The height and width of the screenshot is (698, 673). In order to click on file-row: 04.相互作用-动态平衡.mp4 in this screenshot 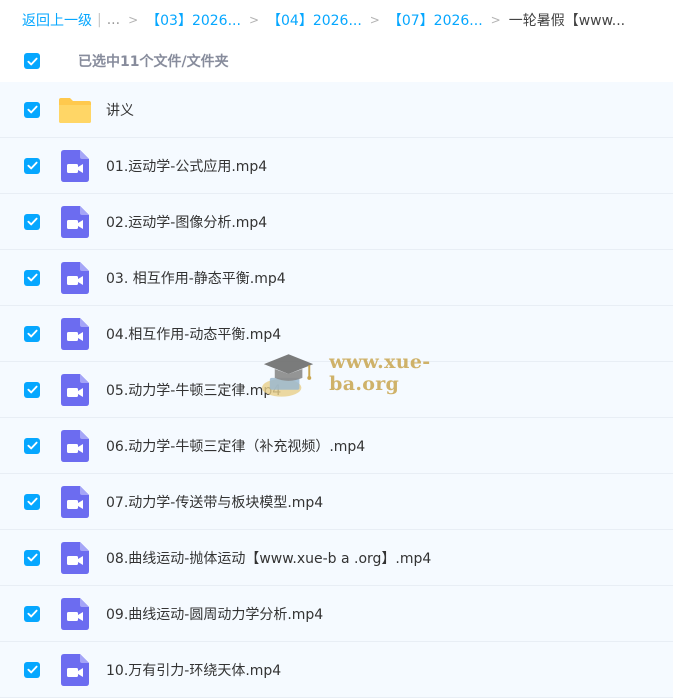, I will do `click(336, 334)`.